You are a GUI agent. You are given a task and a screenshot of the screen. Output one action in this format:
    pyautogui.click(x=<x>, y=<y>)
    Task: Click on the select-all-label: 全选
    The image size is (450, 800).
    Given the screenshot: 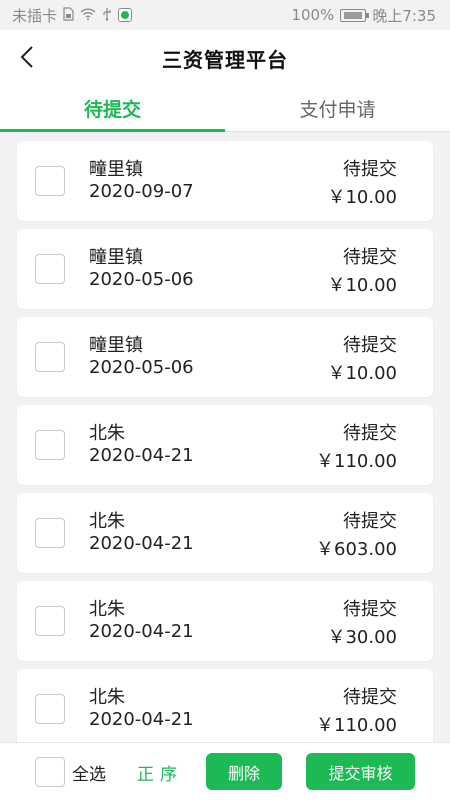 What is the action you would take?
    pyautogui.click(x=89, y=772)
    